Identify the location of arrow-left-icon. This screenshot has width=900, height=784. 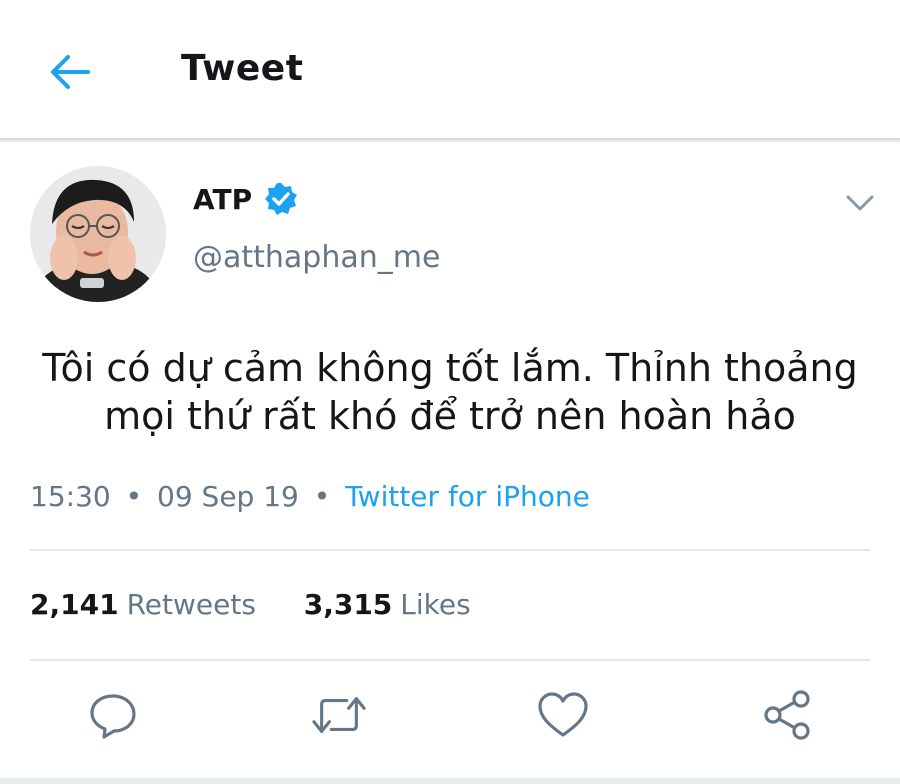
(70, 72).